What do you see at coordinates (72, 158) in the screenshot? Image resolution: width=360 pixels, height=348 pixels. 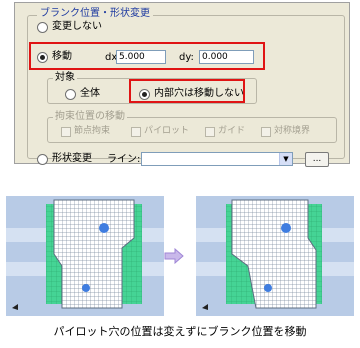 I see `radio-shape-change-label: 形状変更` at bounding box center [72, 158].